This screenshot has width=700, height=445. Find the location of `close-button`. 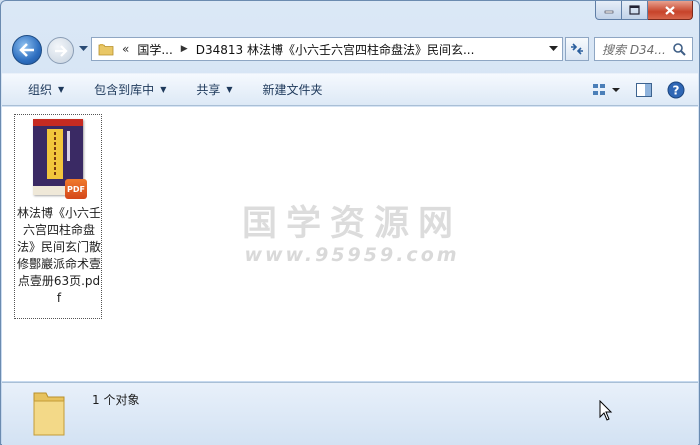

close-button is located at coordinates (670, 10).